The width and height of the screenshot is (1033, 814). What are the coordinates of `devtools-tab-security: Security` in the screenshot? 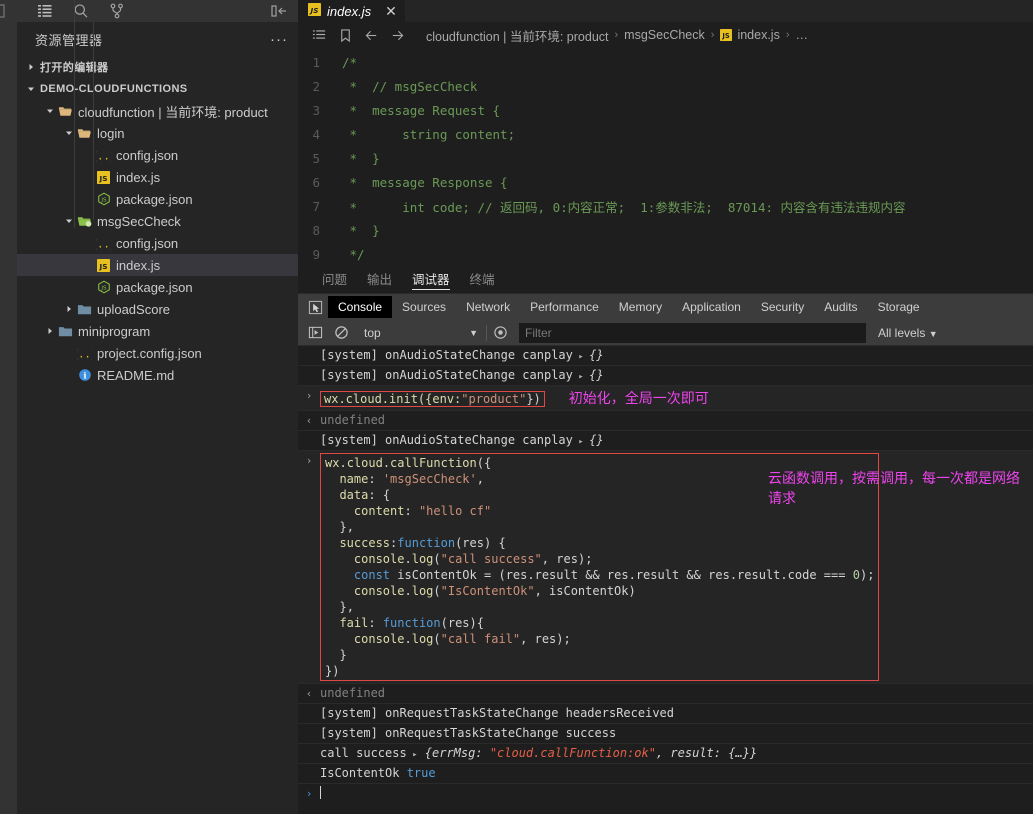 It's located at (782, 307).